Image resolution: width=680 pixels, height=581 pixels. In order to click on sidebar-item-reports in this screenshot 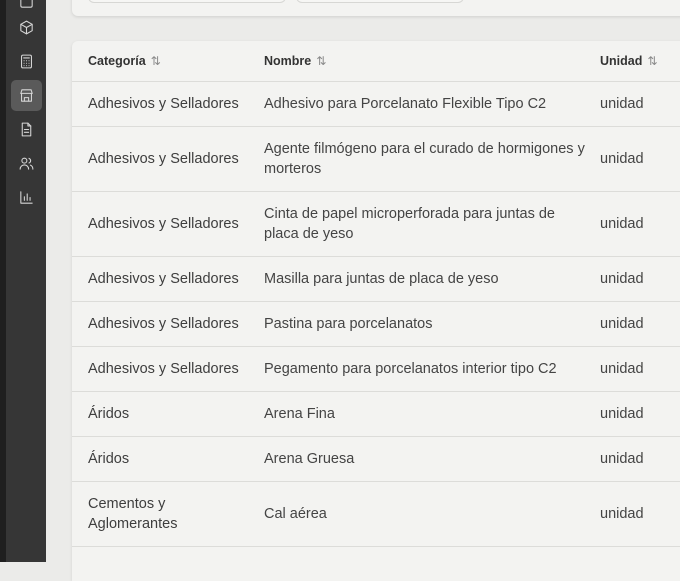, I will do `click(26, 197)`.